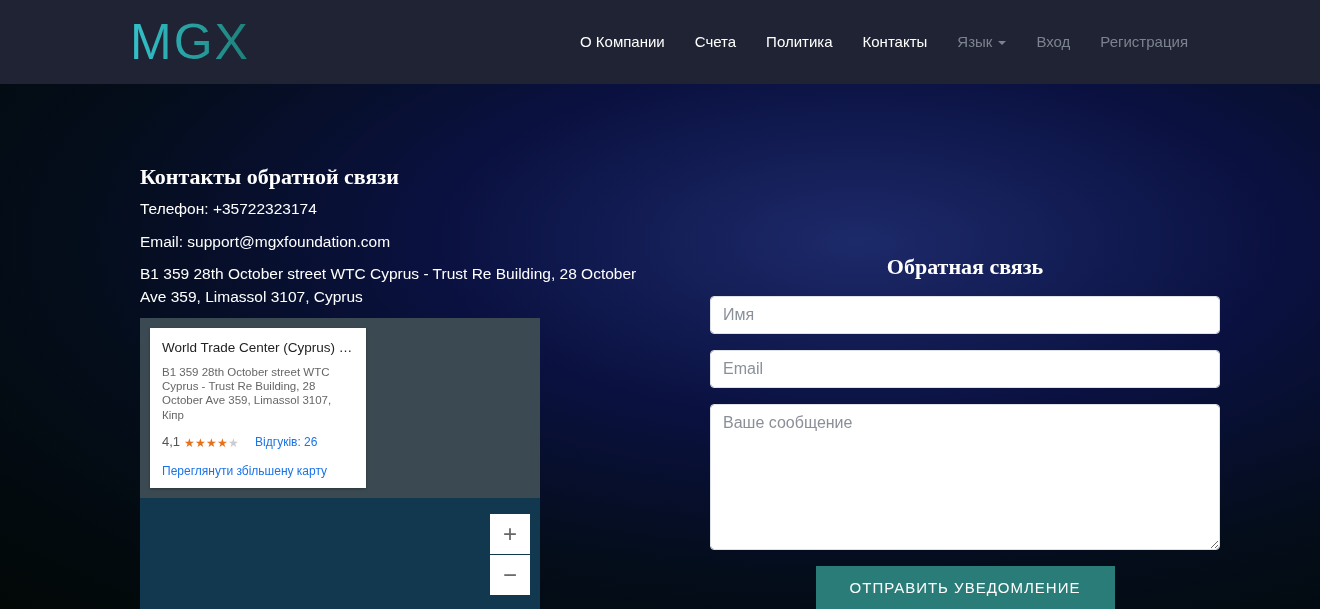  Describe the element at coordinates (622, 42) in the screenshot. I see `nav-link: О Компании` at that location.